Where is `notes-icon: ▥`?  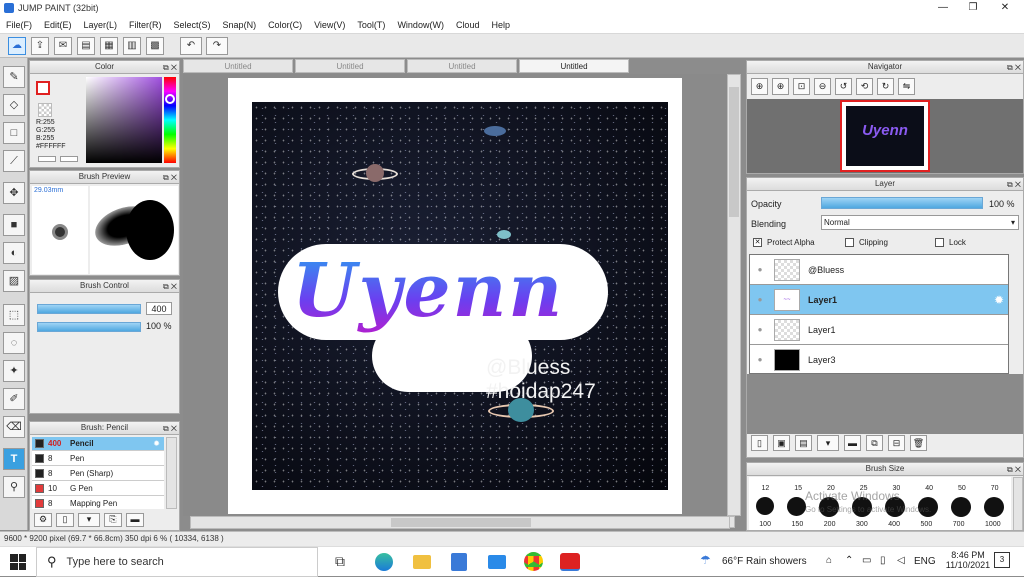
notes-icon: ▥ is located at coordinates (132, 46).